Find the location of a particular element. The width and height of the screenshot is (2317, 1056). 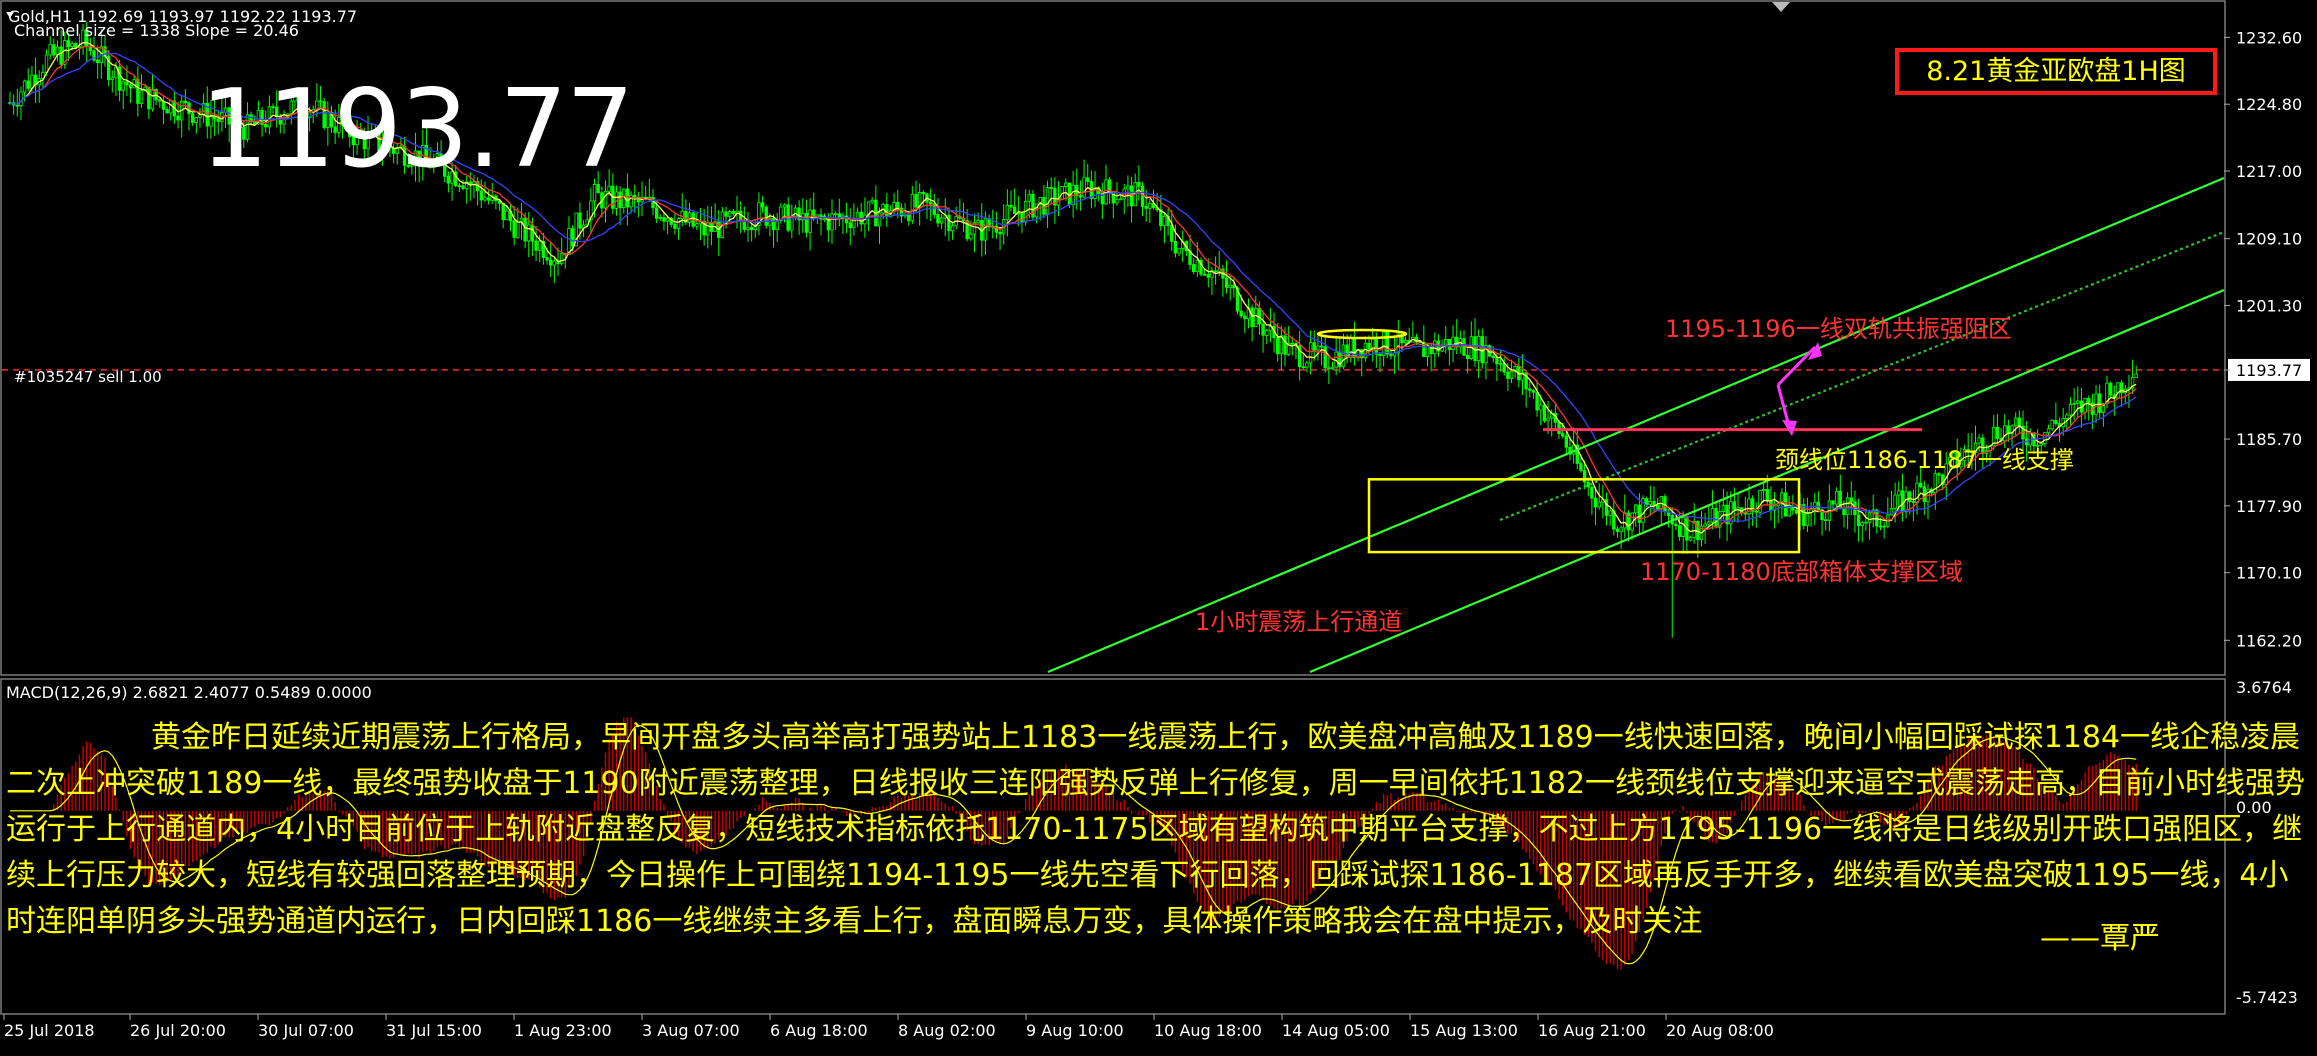

price-tick-label: 1177.90 is located at coordinates (2269, 506).